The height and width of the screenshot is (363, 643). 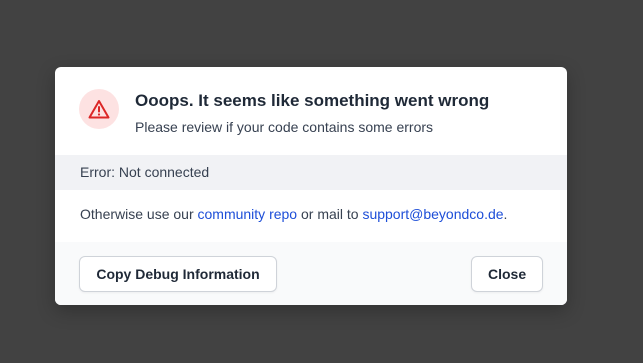 I want to click on warning-icon-badge, so click(x=99, y=109).